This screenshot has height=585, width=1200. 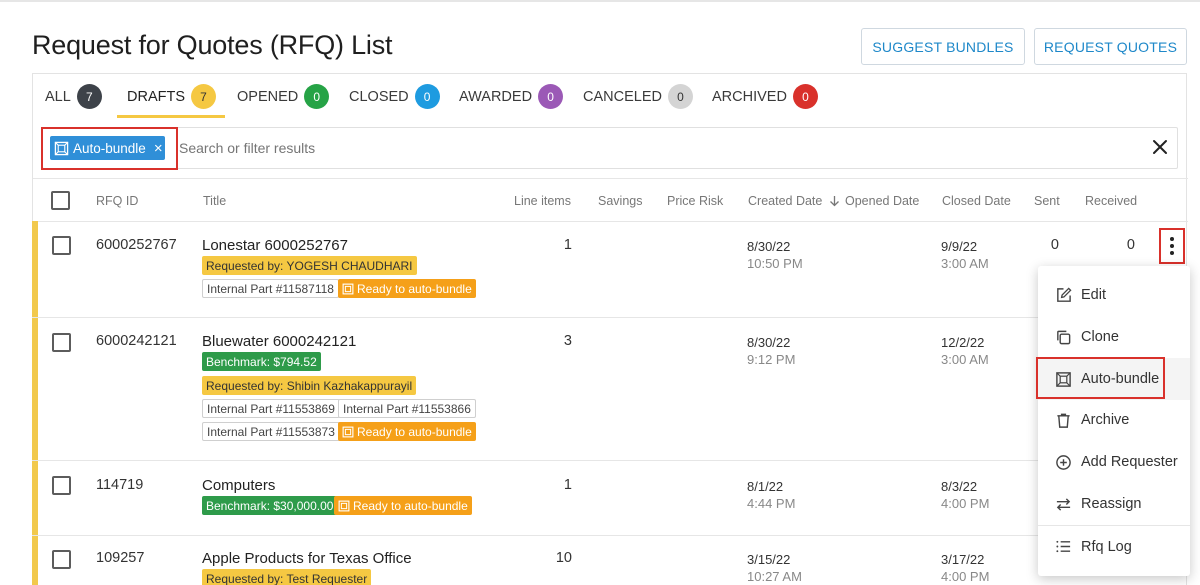 What do you see at coordinates (275, 245) in the screenshot?
I see `rfq-title: Lonestar 6000252767` at bounding box center [275, 245].